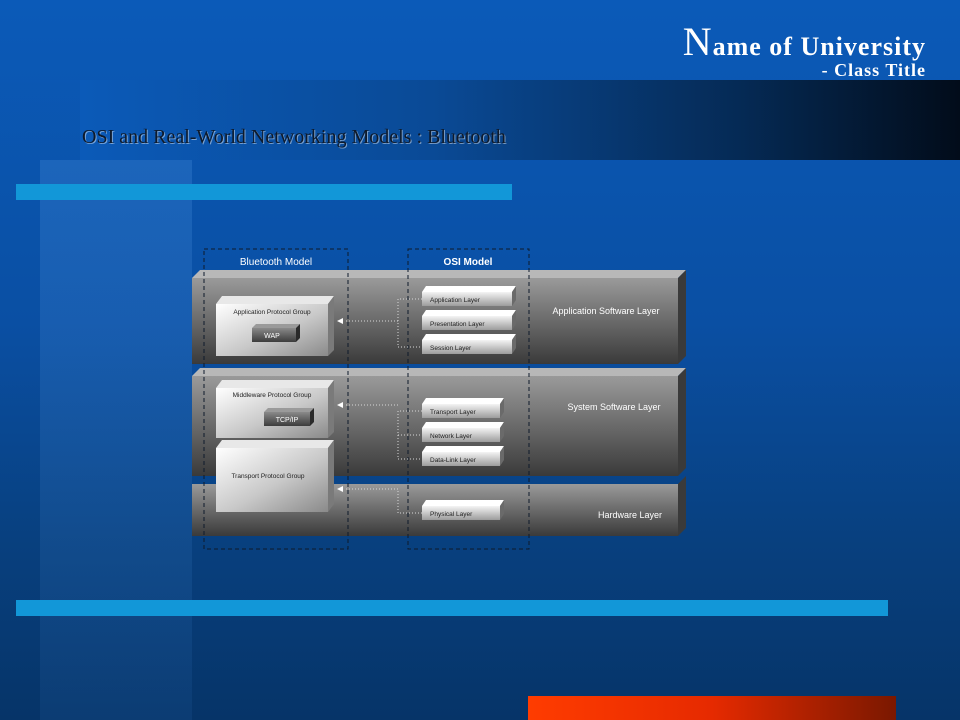 This screenshot has height=720, width=960. I want to click on transport-protocol-group-label: Transport Protocol Group, so click(267, 476).